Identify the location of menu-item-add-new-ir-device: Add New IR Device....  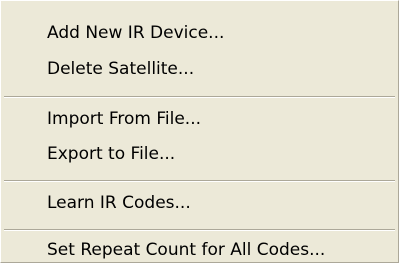
(135, 33).